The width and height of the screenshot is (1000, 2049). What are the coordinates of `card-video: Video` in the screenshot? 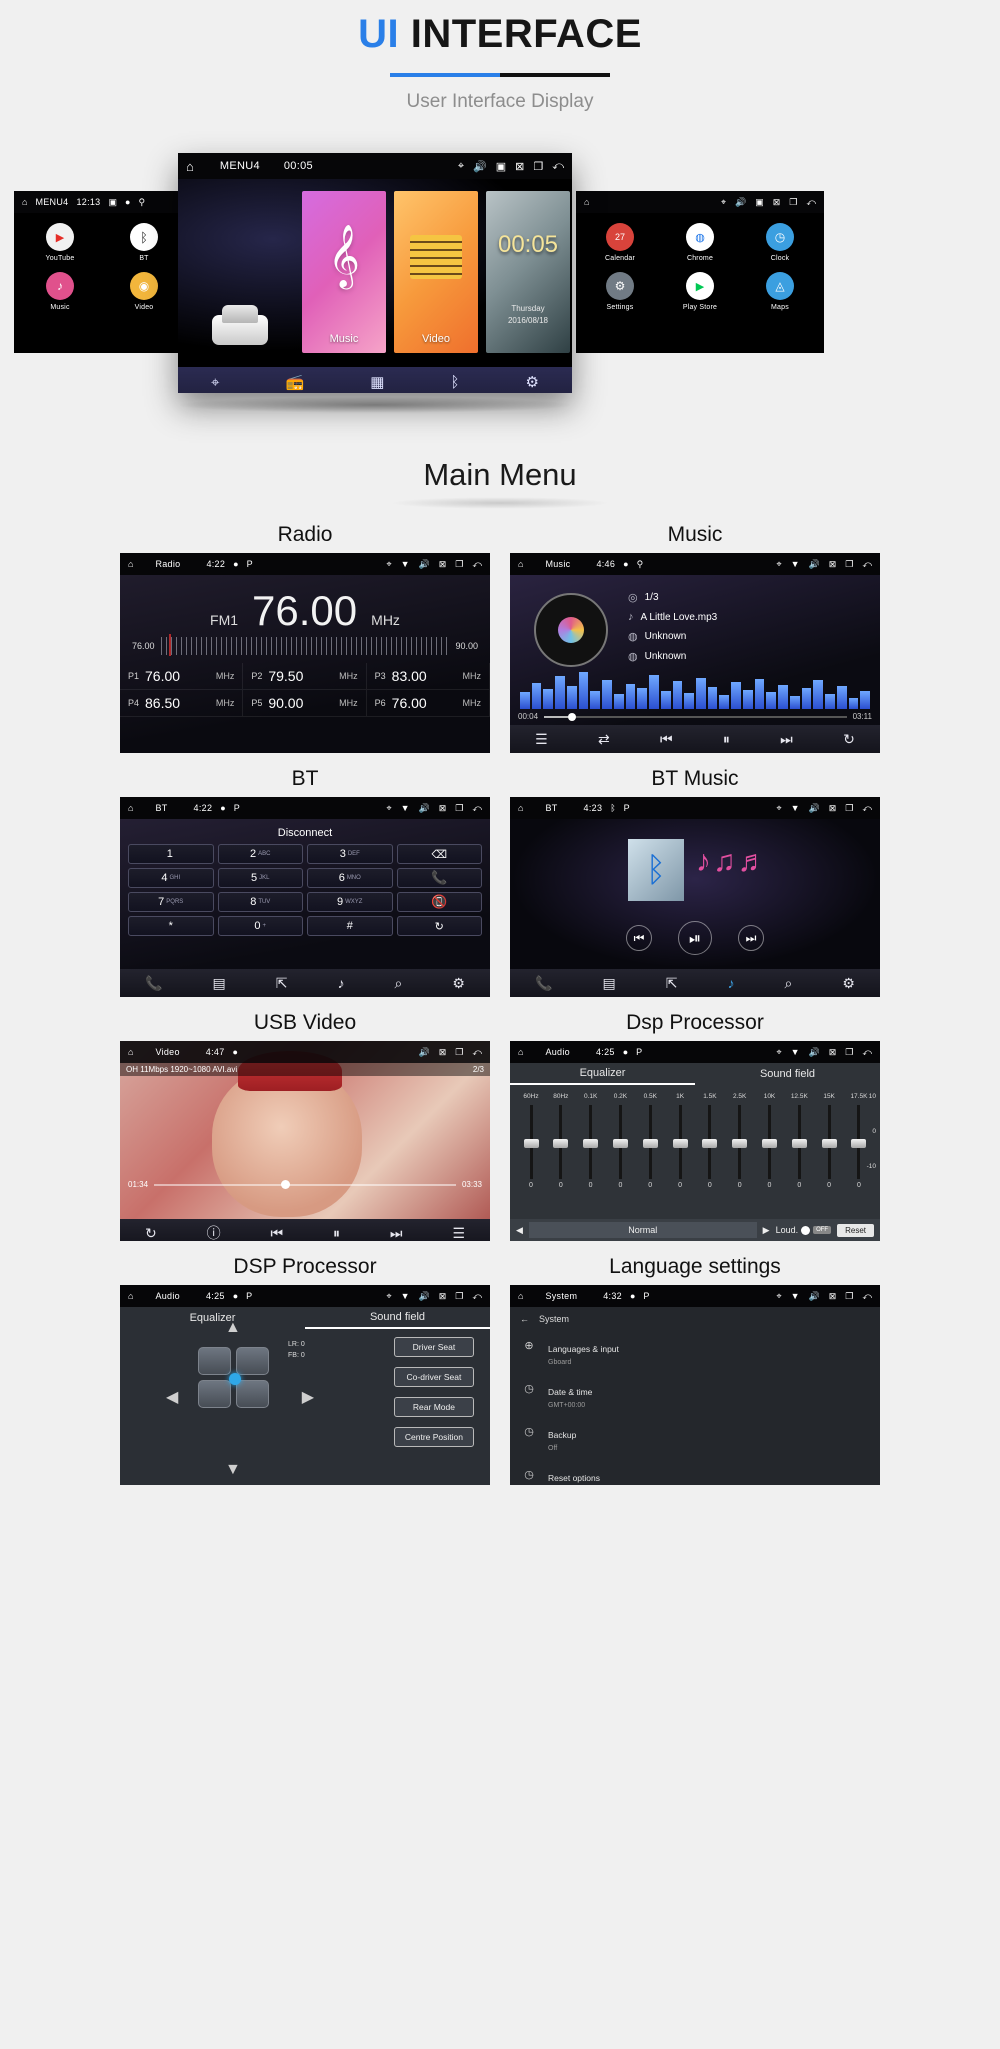 It's located at (436, 272).